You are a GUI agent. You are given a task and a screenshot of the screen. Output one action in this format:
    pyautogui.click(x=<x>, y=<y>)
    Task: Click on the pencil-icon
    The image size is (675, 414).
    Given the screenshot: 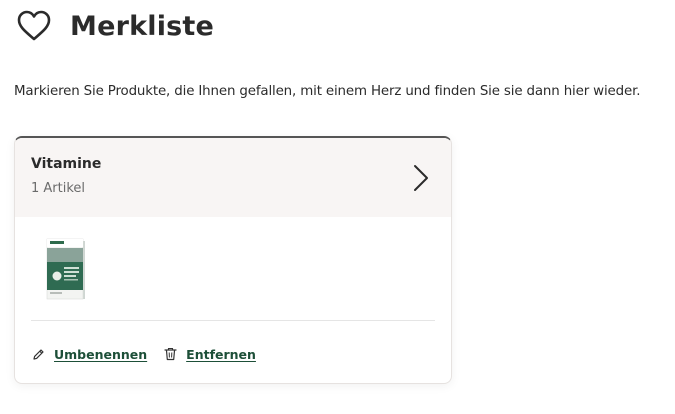 What is the action you would take?
    pyautogui.click(x=38, y=354)
    